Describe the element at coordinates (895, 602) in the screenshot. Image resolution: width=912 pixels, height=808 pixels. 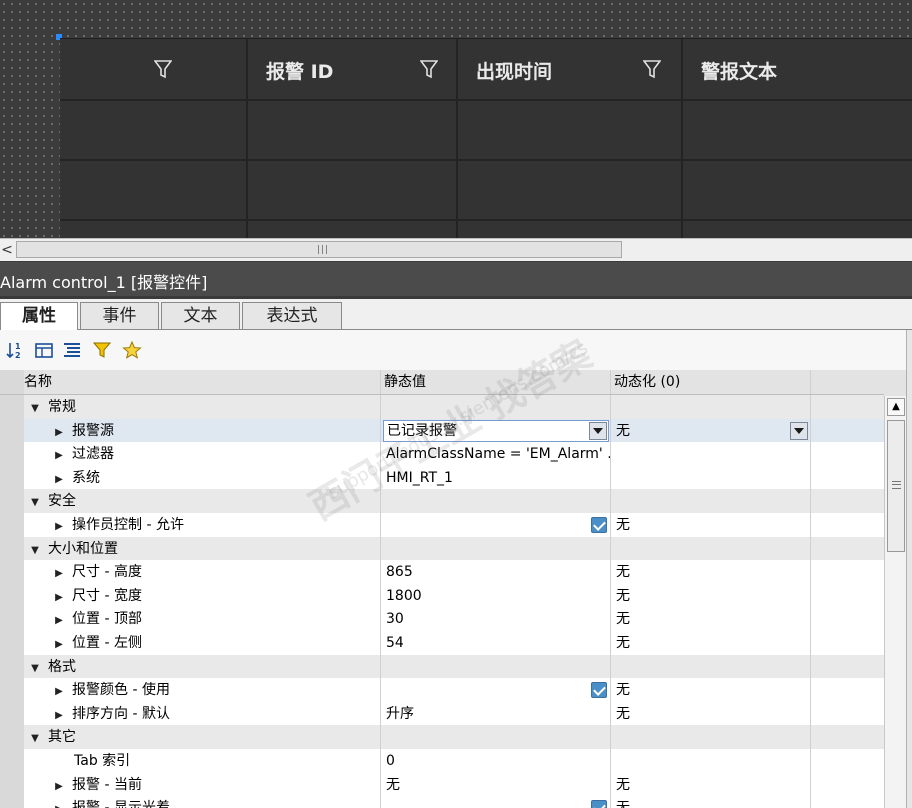
I see `vertical-scrollbar: ▲` at that location.